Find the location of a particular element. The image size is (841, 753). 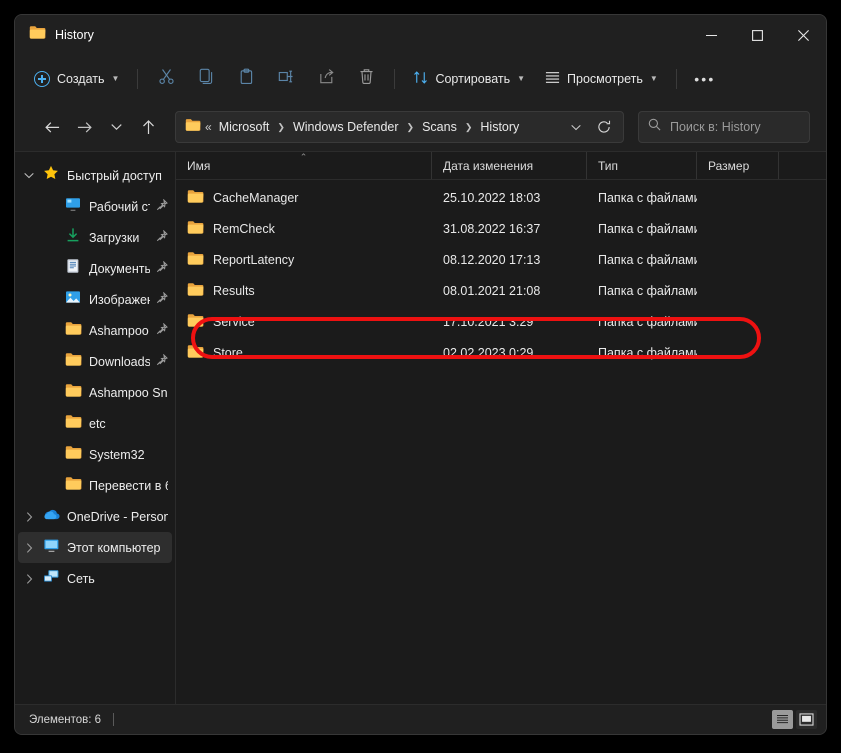

sidebar-item-11: OneDrive - Personal is located at coordinates (95, 516).